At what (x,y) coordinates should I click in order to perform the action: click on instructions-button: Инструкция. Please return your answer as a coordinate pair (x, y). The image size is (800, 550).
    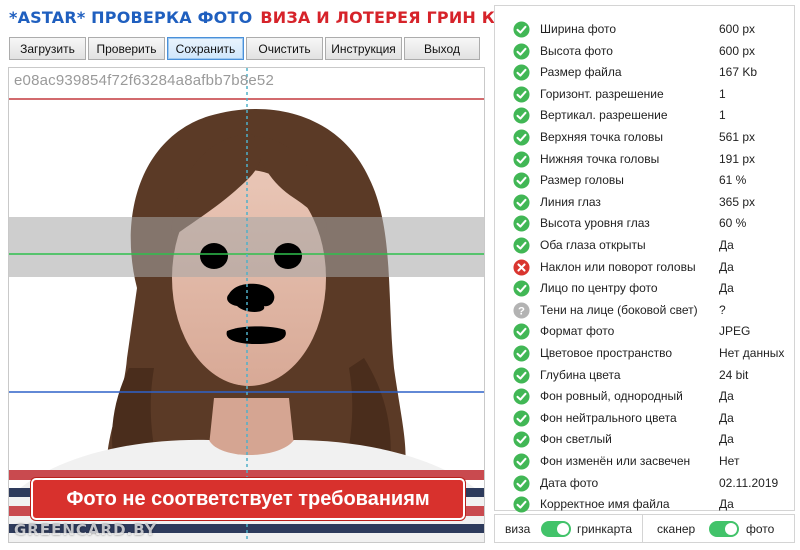
    Looking at the image, I should click on (363, 48).